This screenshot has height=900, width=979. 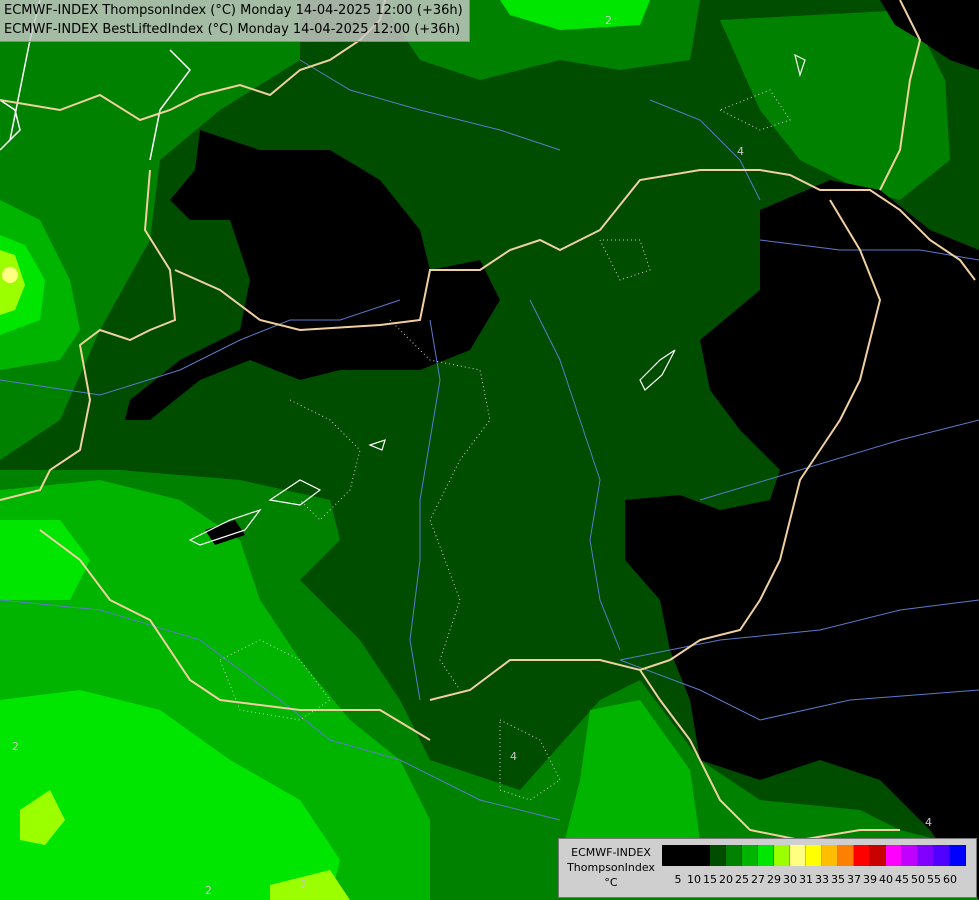 I want to click on legend-unit: °C, so click(x=611, y=882).